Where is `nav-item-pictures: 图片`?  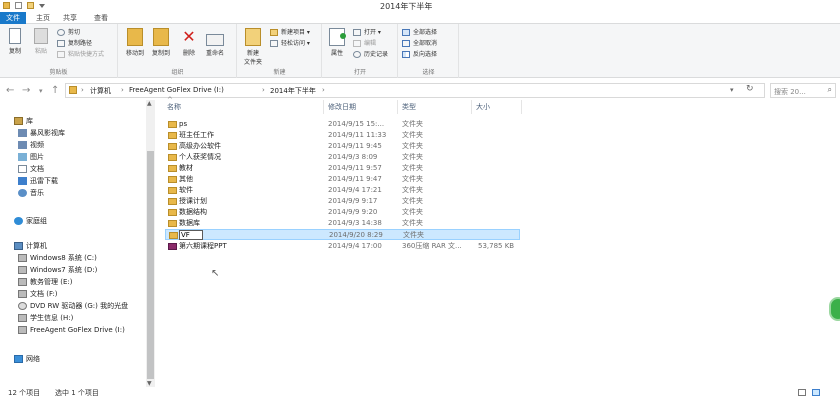
nav-item-pictures: 图片 is located at coordinates (31, 157).